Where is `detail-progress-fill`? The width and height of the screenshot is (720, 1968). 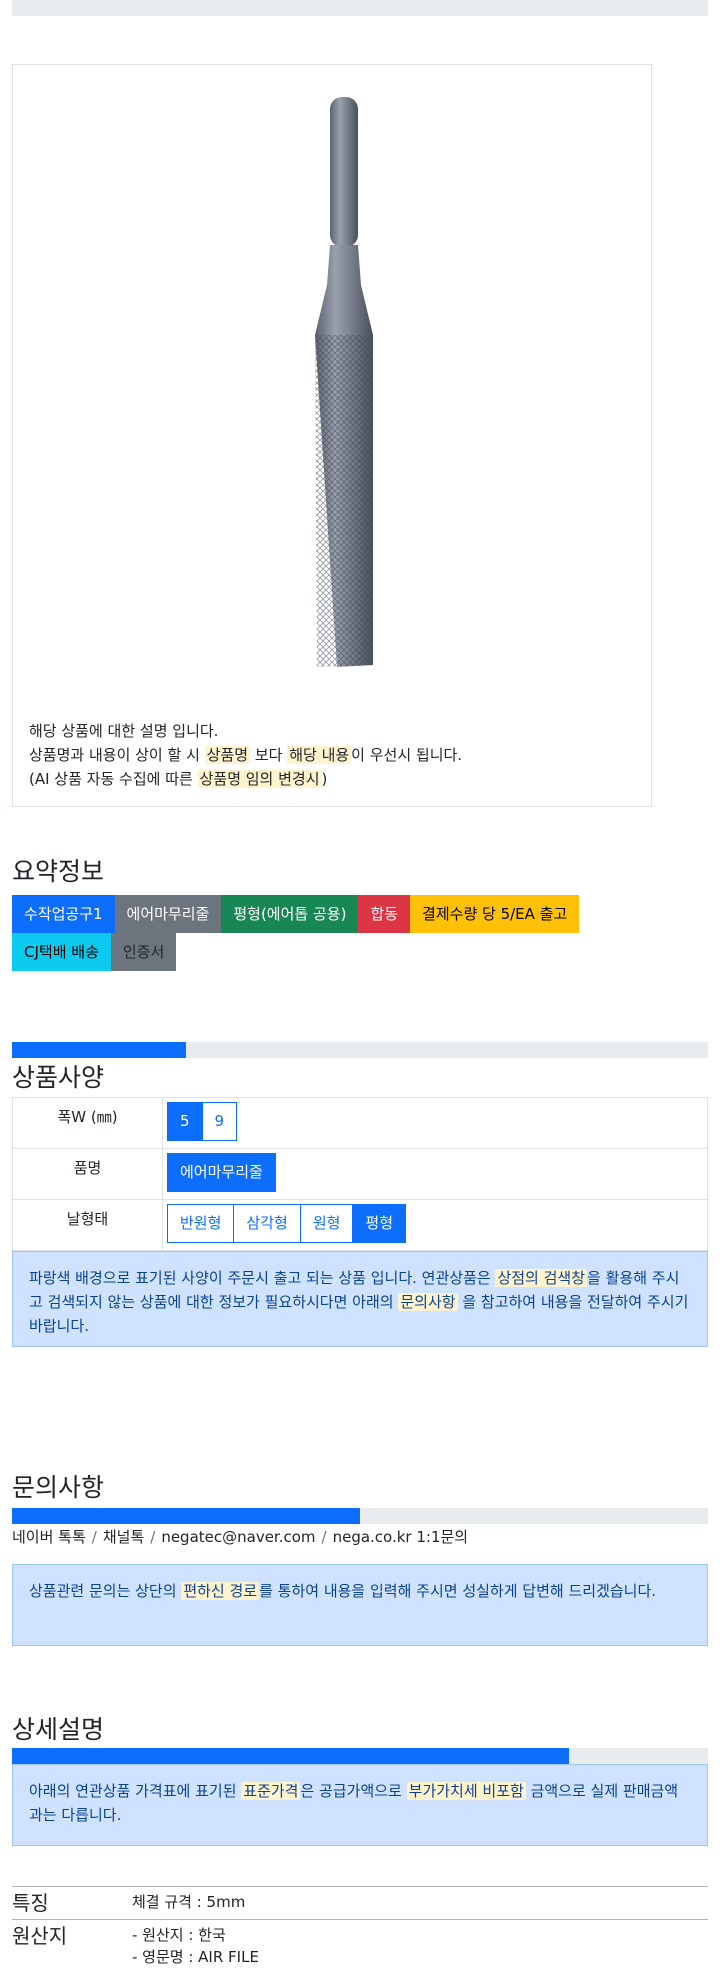 detail-progress-fill is located at coordinates (290, 1756).